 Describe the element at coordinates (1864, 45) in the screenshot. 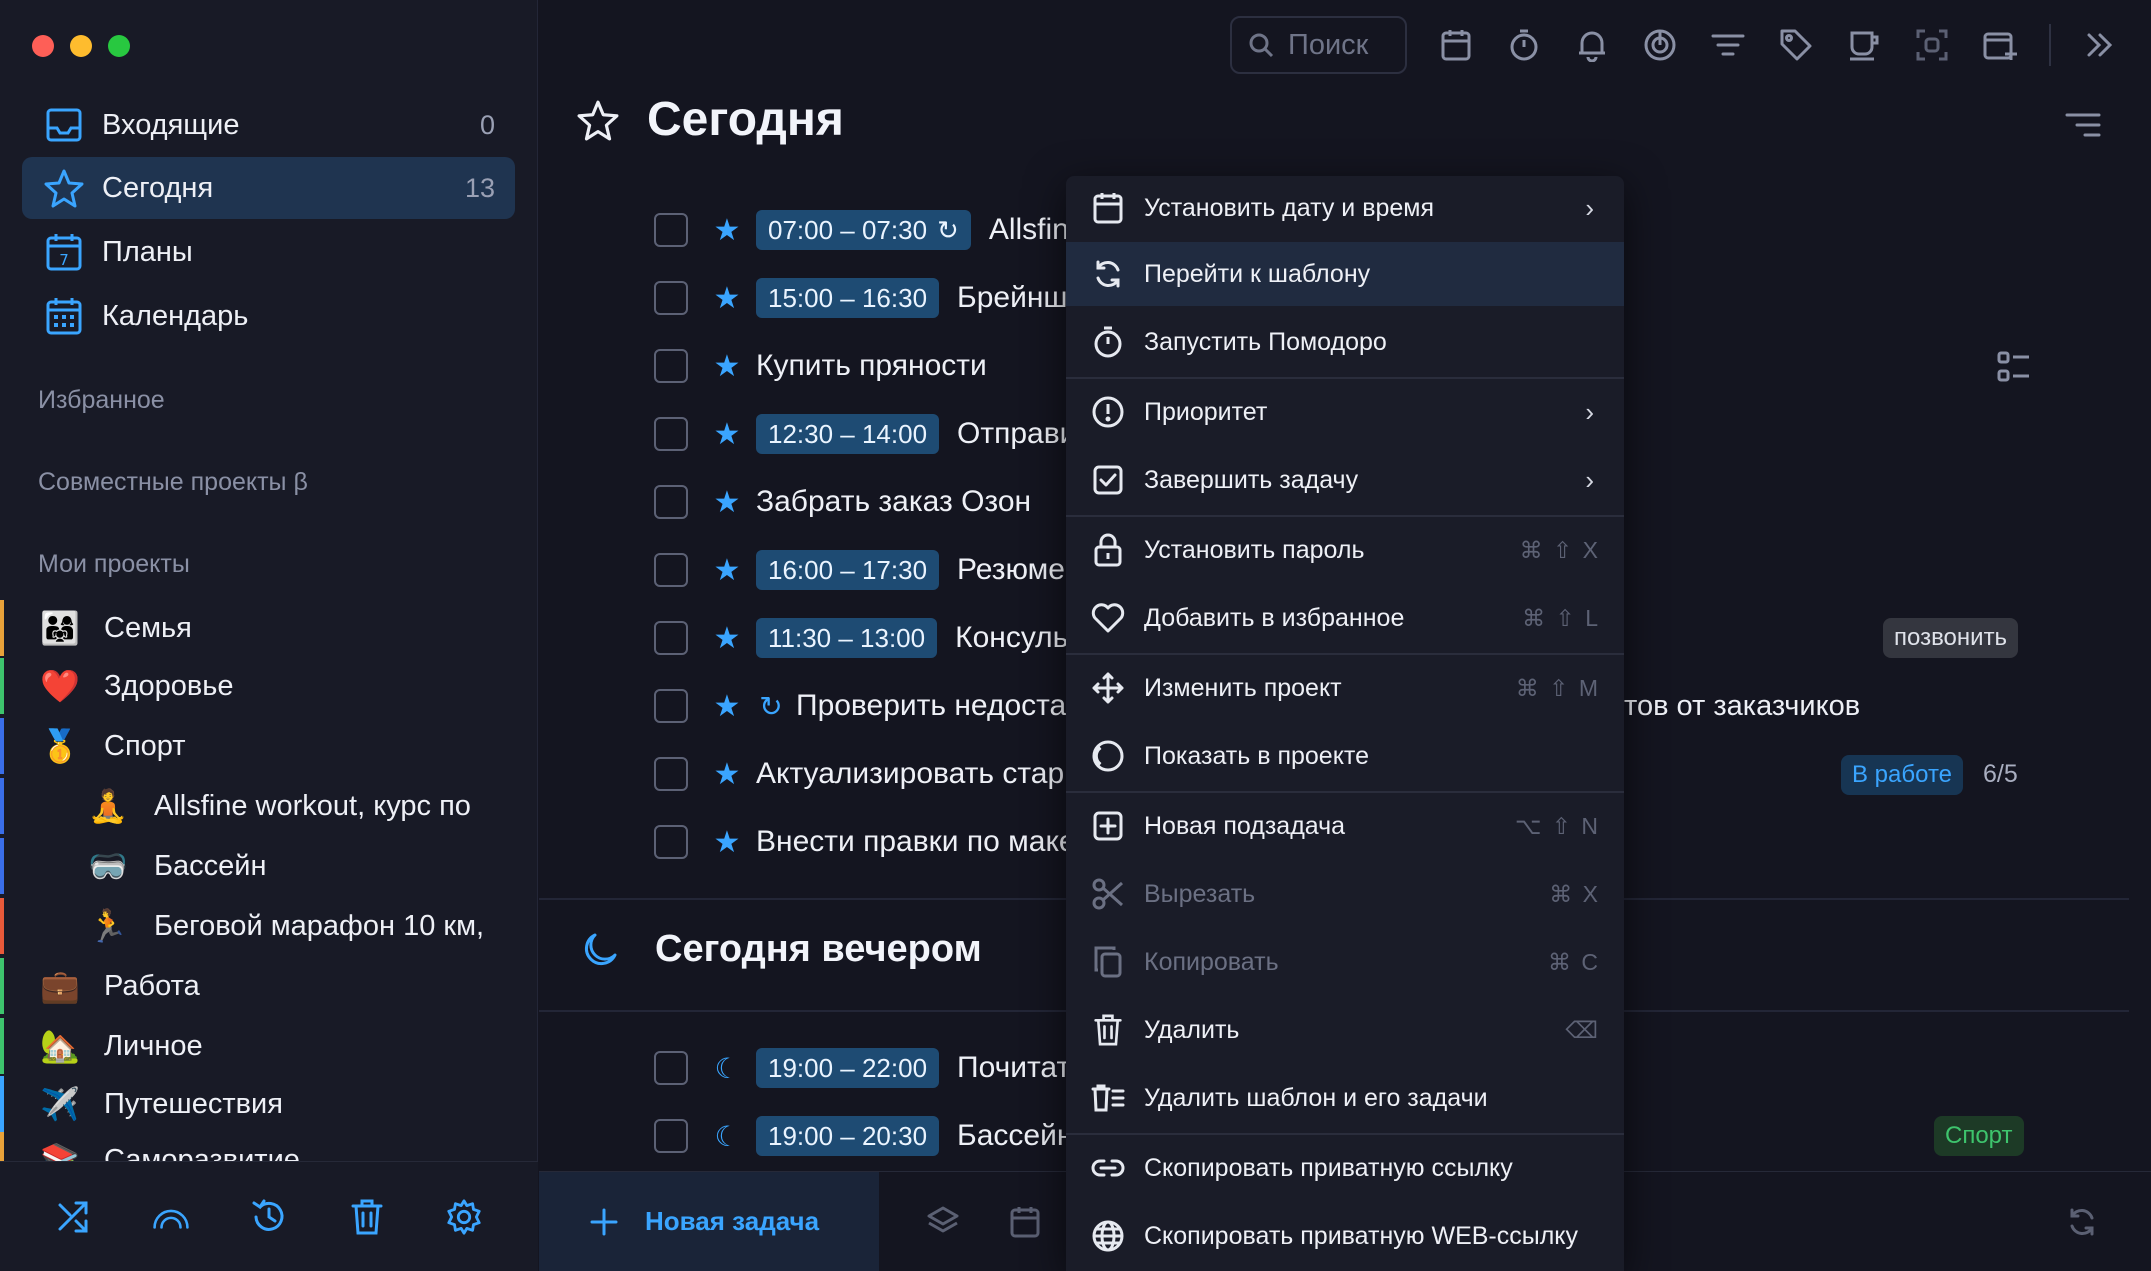

I see `cup-icon` at that location.